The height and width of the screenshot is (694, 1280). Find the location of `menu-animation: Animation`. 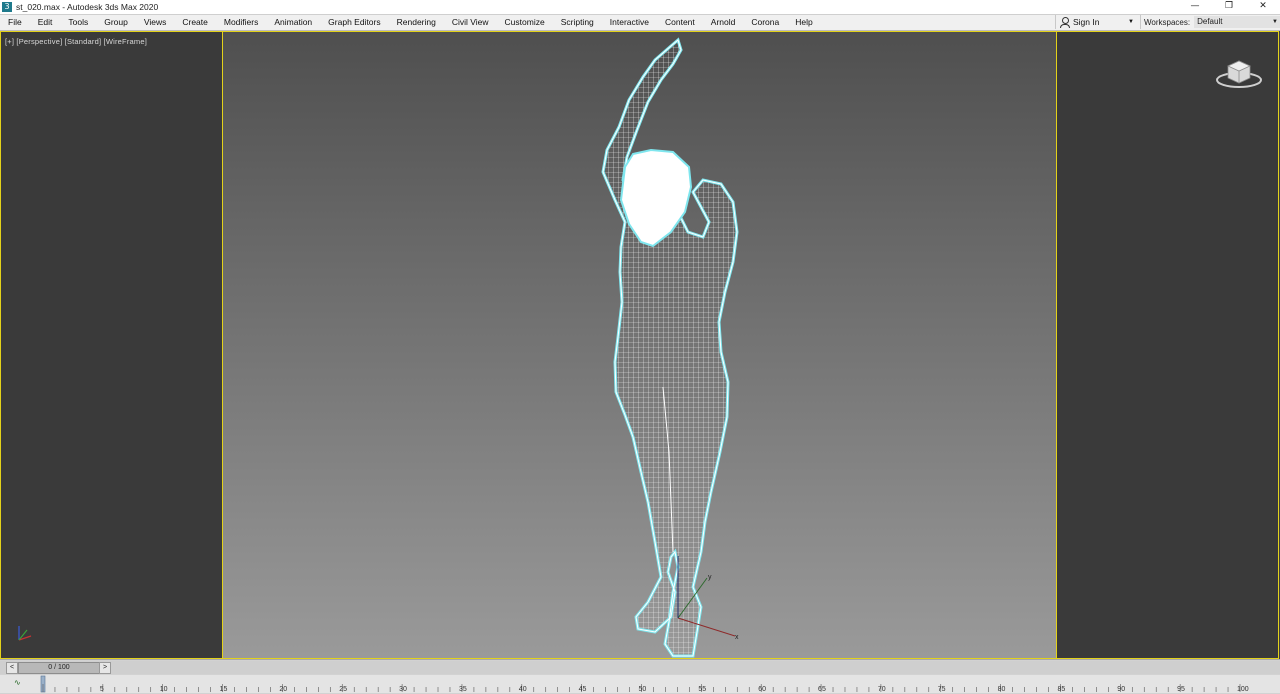

menu-animation: Animation is located at coordinates (293, 22).